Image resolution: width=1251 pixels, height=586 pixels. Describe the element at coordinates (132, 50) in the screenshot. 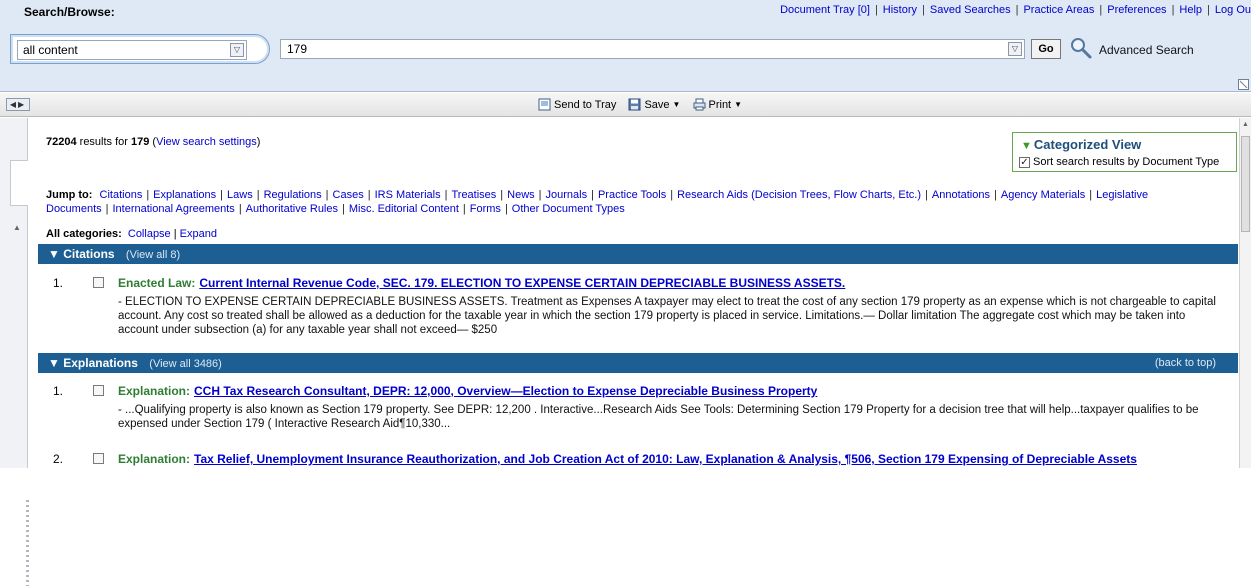

I see `content-scope-select: all content ▽` at that location.